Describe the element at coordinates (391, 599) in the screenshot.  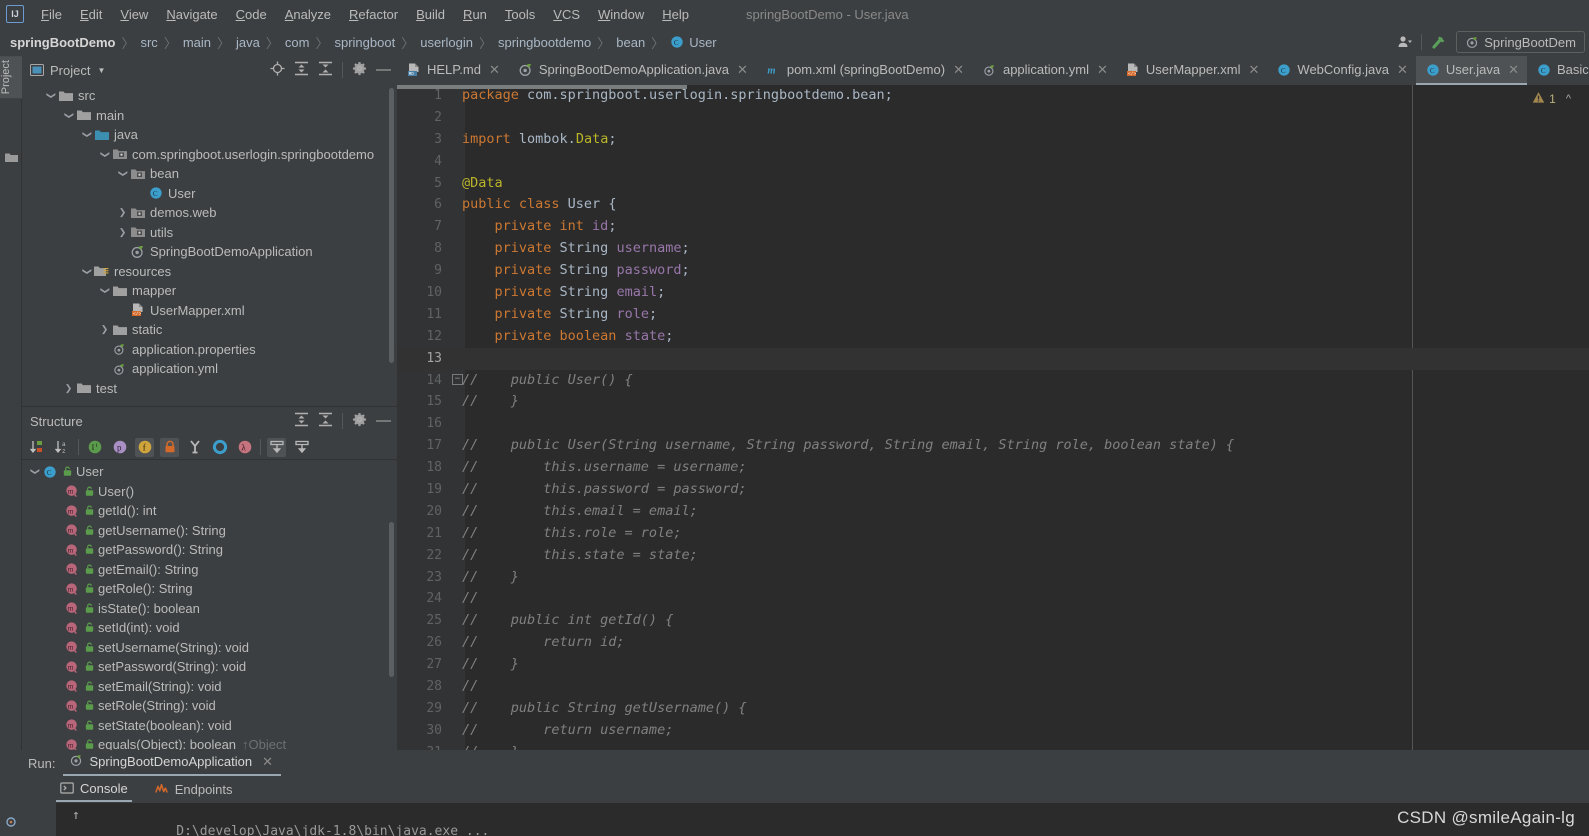
I see `structure-tree-scrollbar` at that location.